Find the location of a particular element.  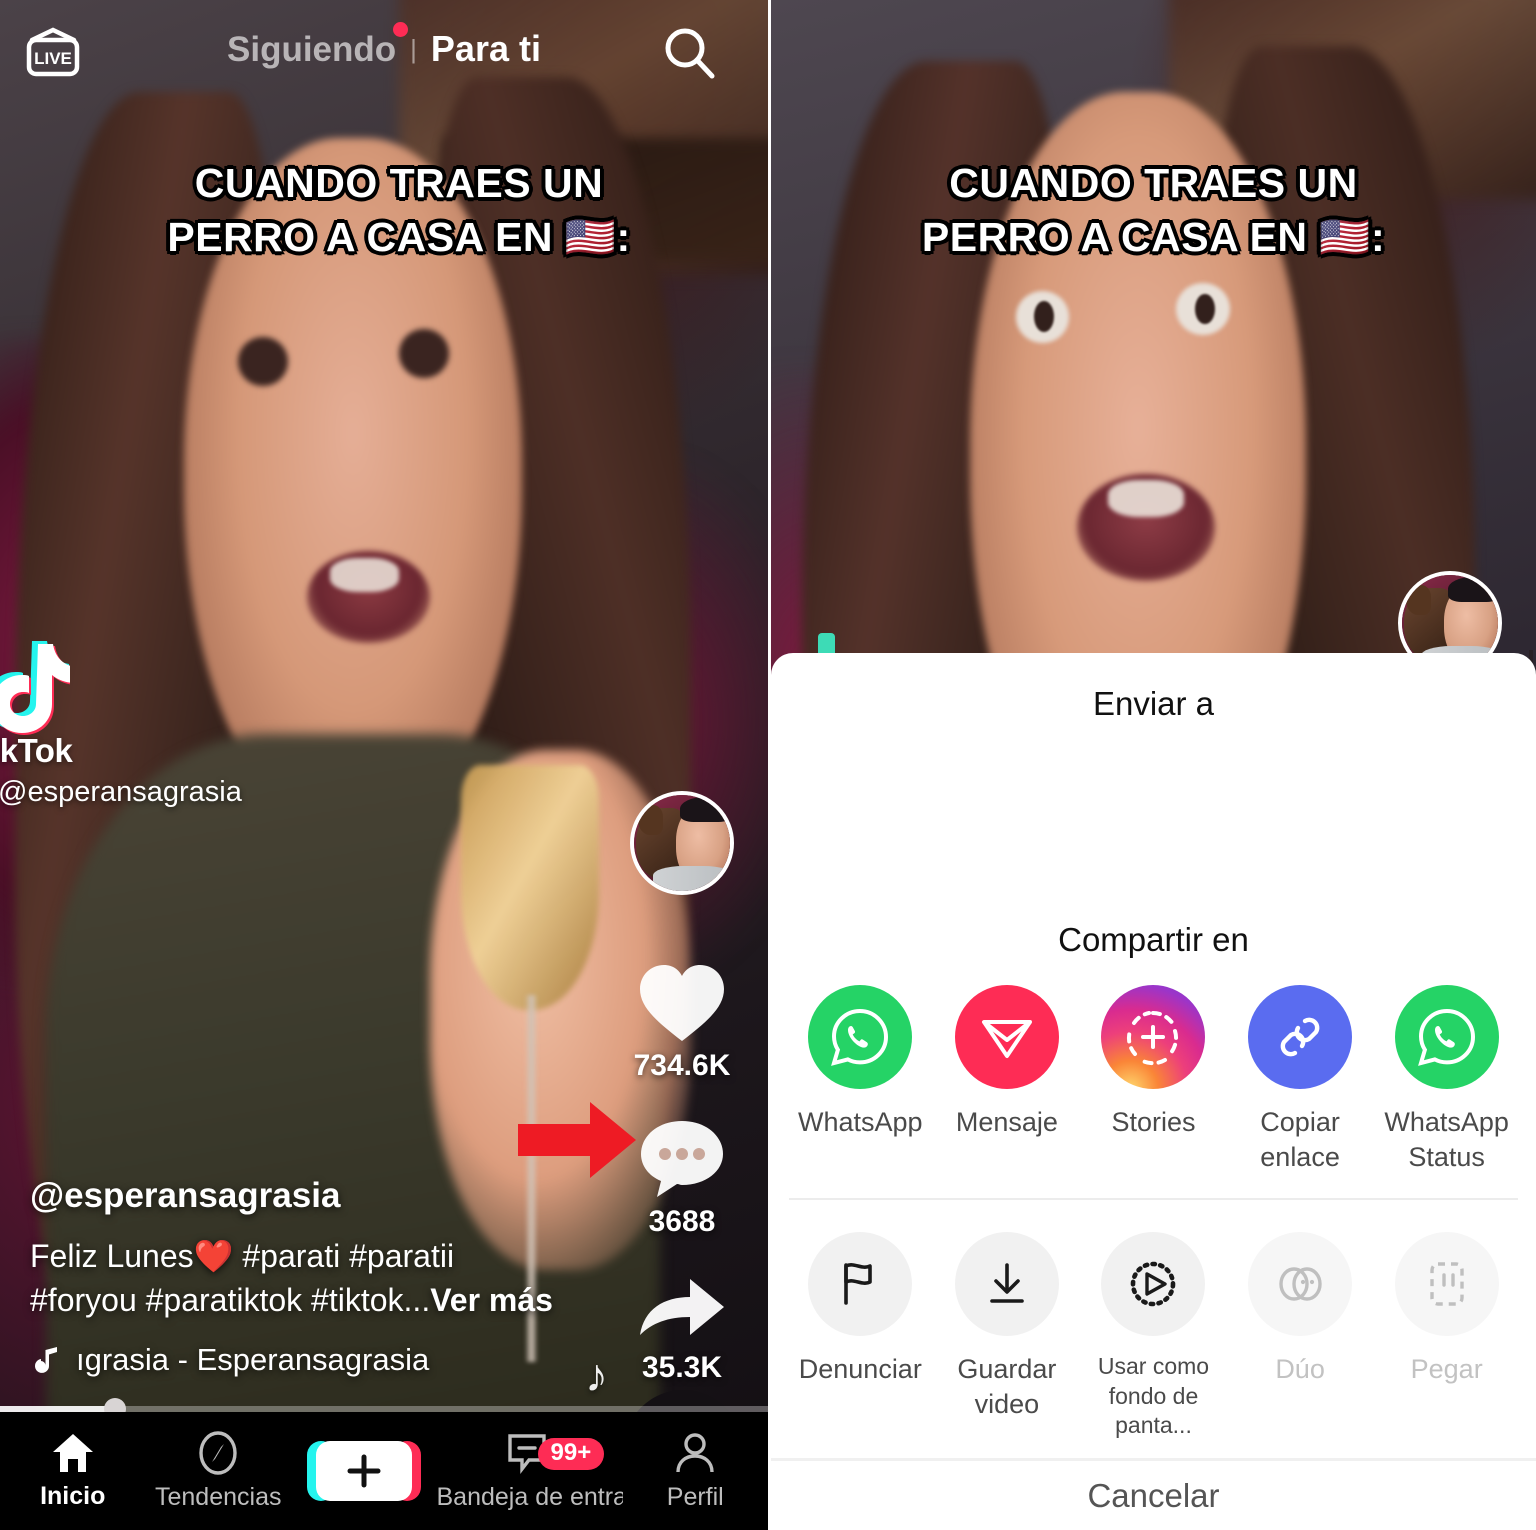

video-subject-pupil-right is located at coordinates (1204, 309).